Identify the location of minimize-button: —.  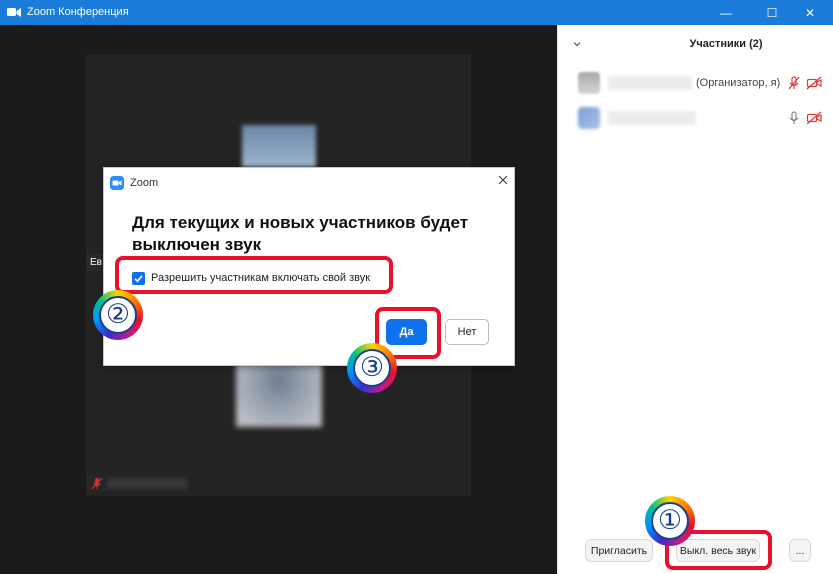
(726, 12).